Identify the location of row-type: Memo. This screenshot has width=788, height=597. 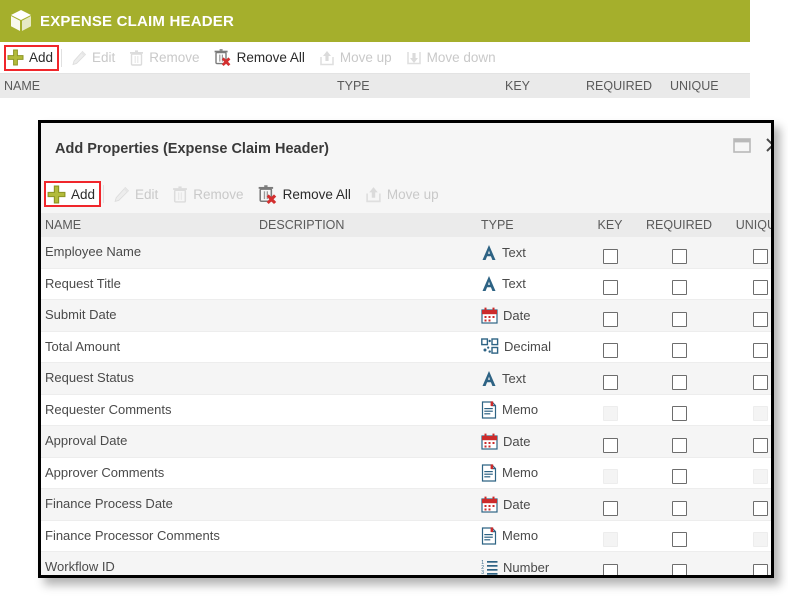
(509, 473).